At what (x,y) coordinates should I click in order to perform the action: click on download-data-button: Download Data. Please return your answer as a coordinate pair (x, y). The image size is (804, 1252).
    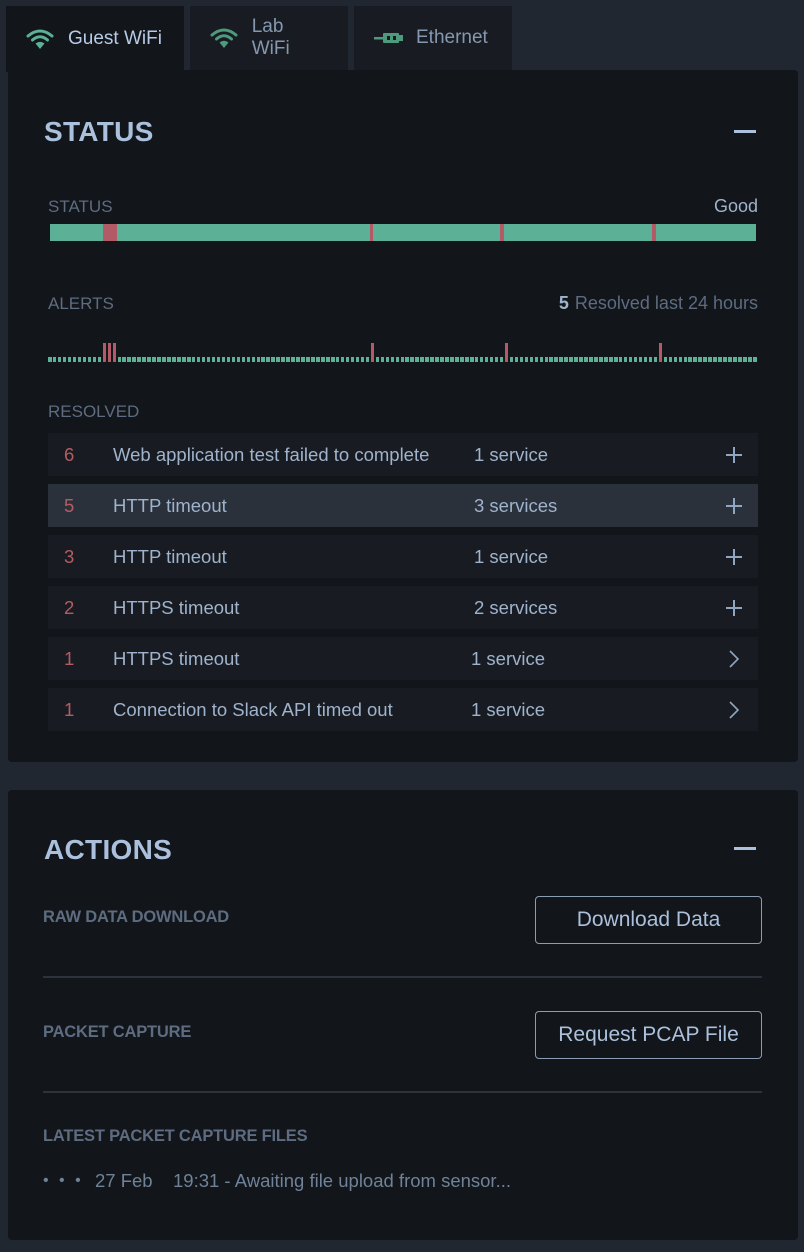
    Looking at the image, I should click on (648, 920).